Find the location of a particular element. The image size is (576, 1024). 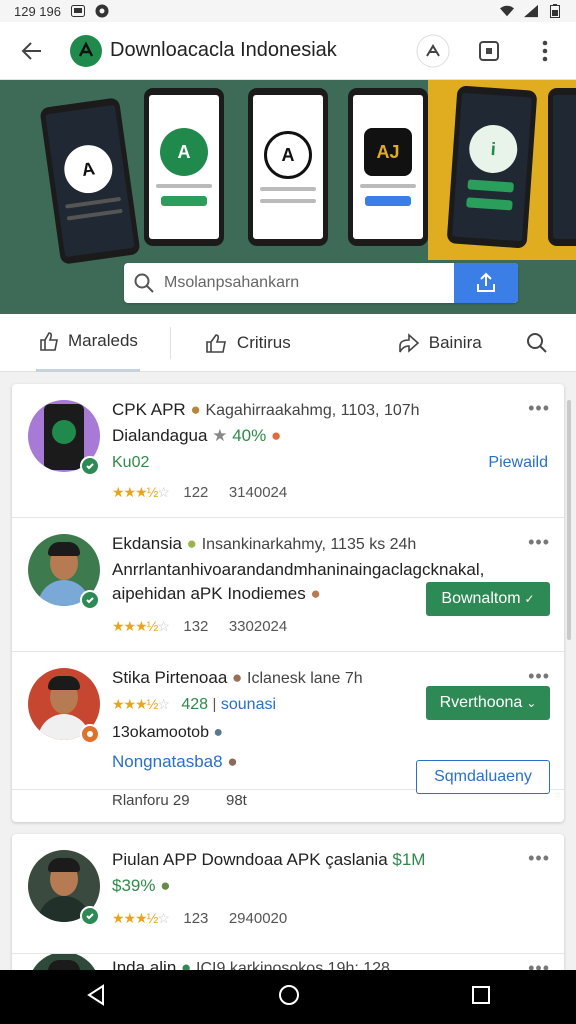

tab-bar: Maraleds Critirus Bainira is located at coordinates (288, 343).